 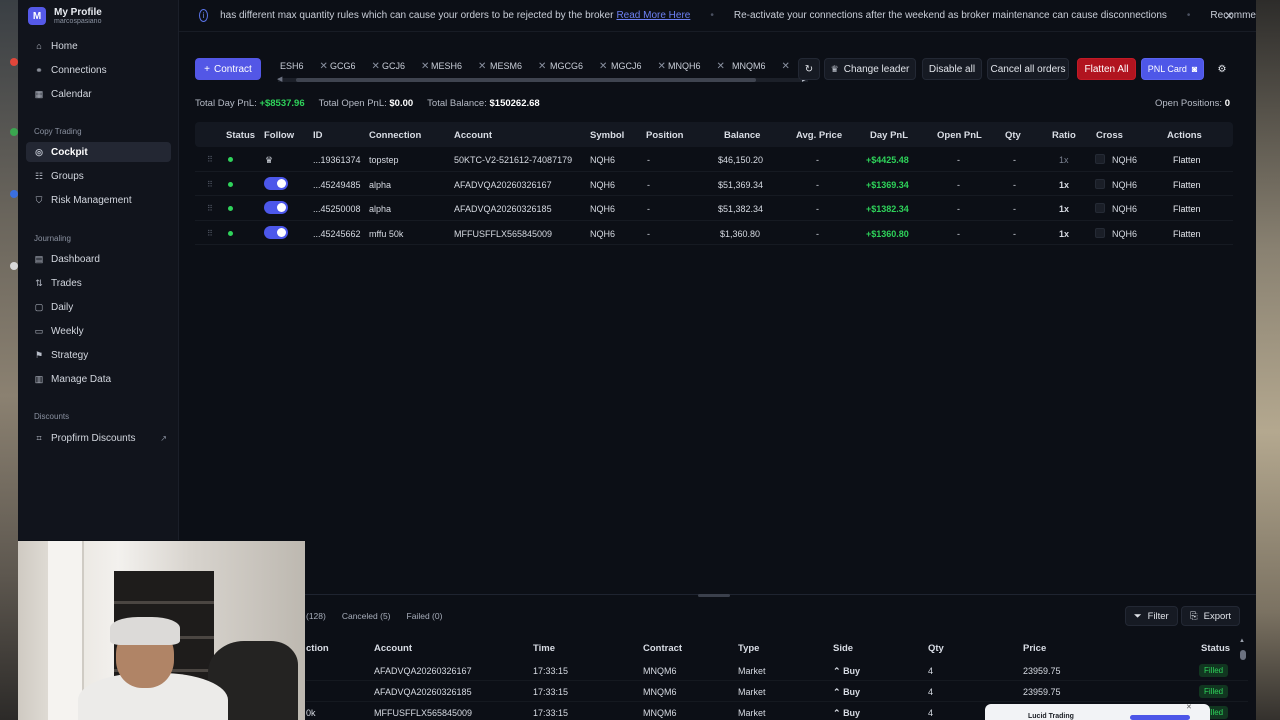 What do you see at coordinates (1242, 641) in the screenshot?
I see `scroll-up-icon: ▲` at bounding box center [1242, 641].